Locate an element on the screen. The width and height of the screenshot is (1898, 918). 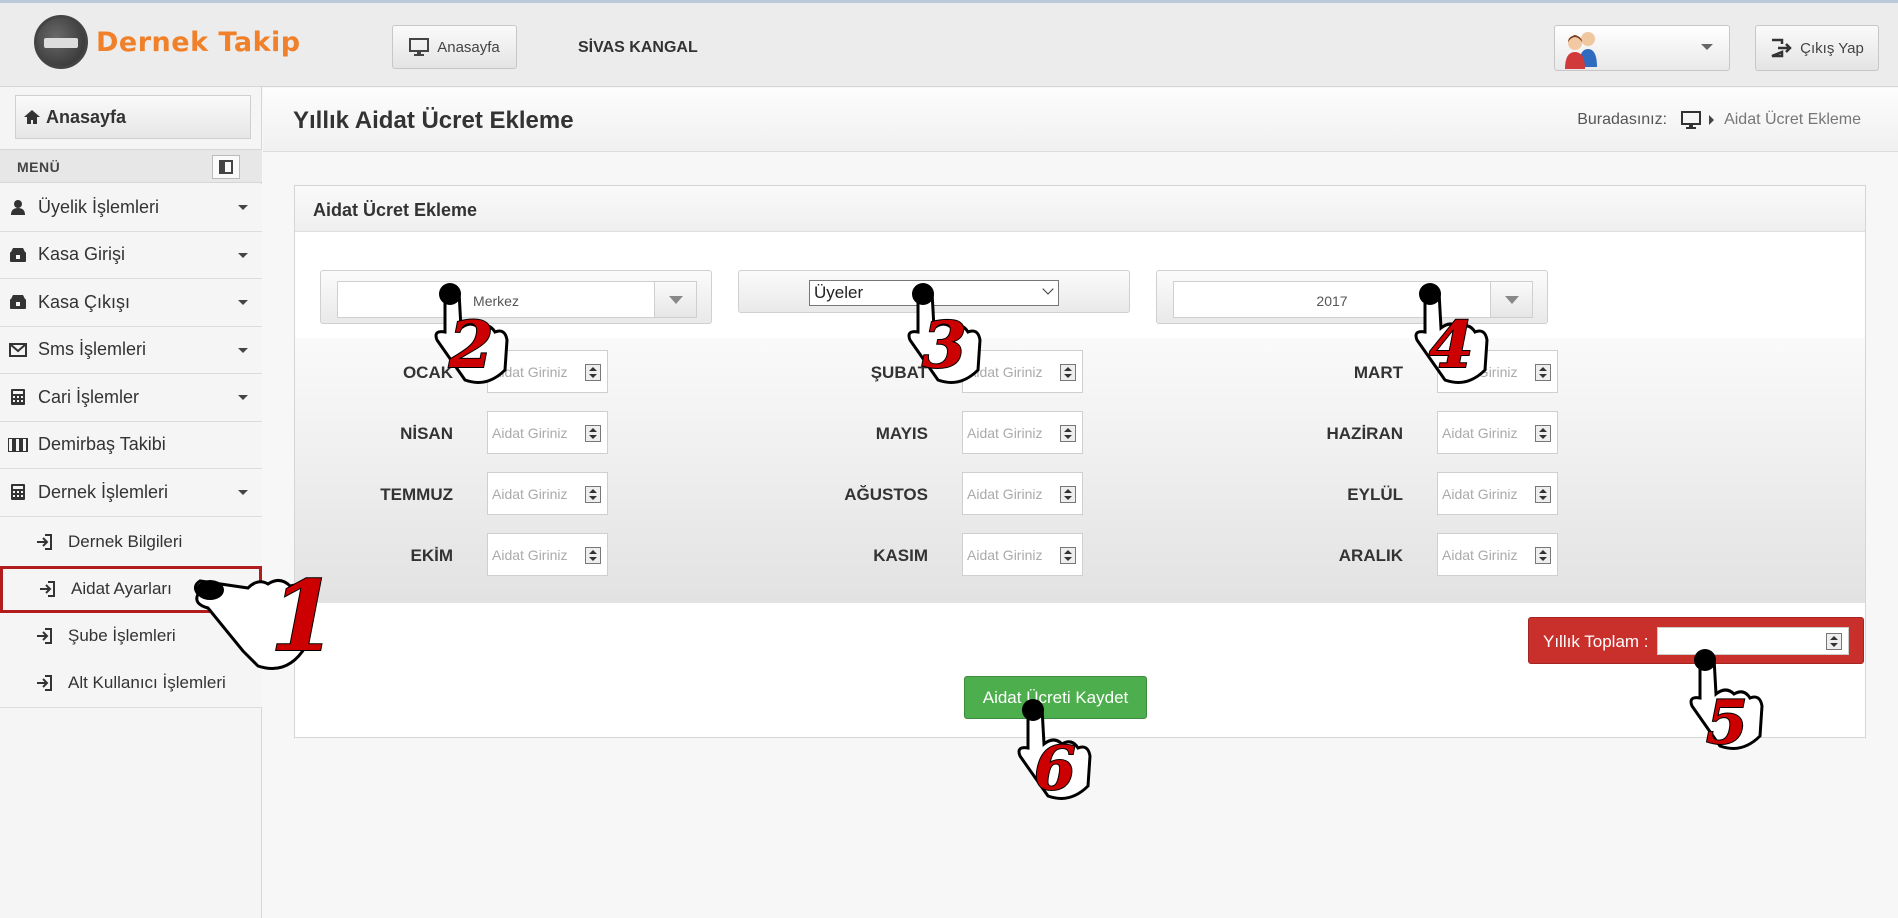
callout-step-2: 2 is located at coordinates (470, 337).